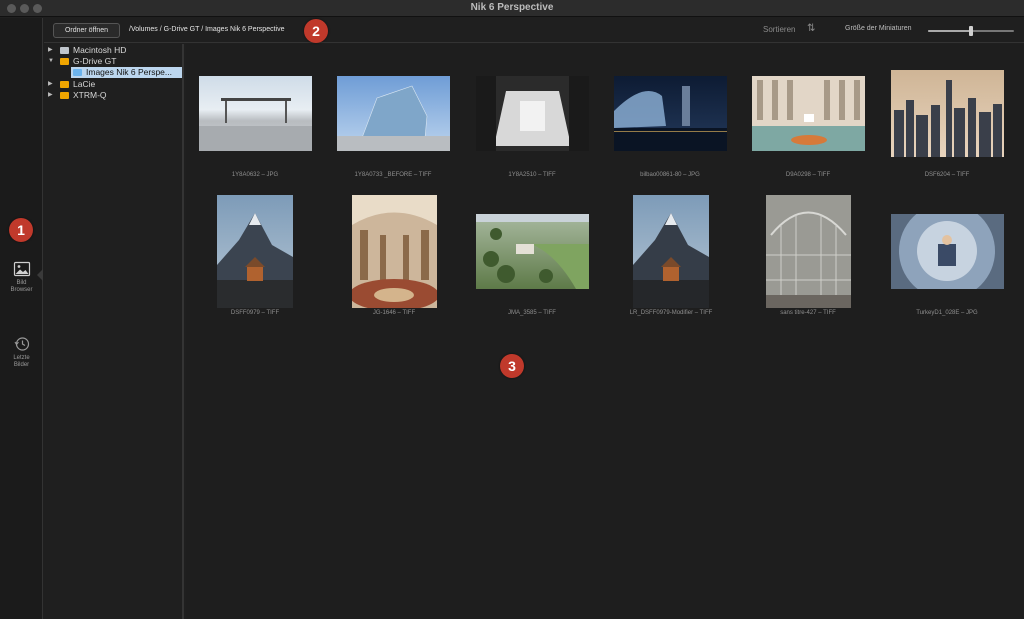  What do you see at coordinates (947, 313) in the screenshot?
I see `thumbnail-caption: TurkeyD1_028E – JPG` at bounding box center [947, 313].